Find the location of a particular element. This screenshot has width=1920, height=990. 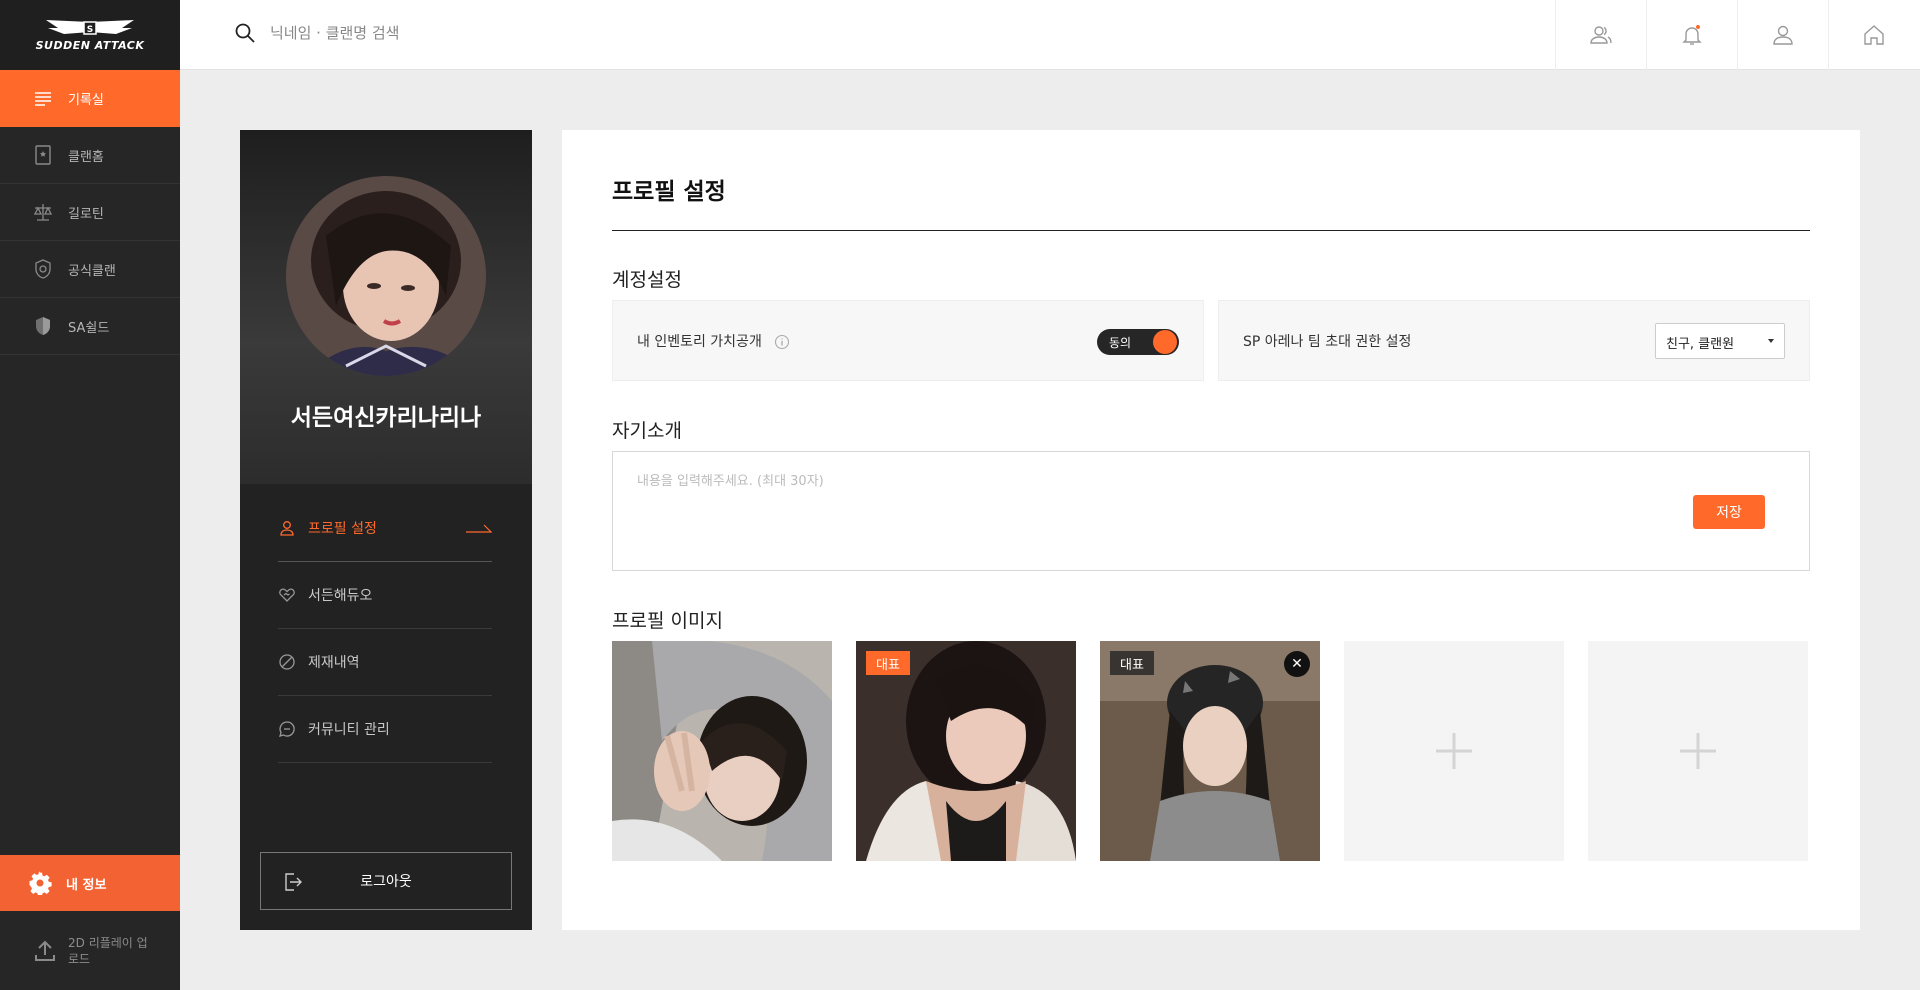

logout-label: 로그아웃 is located at coordinates (386, 882).